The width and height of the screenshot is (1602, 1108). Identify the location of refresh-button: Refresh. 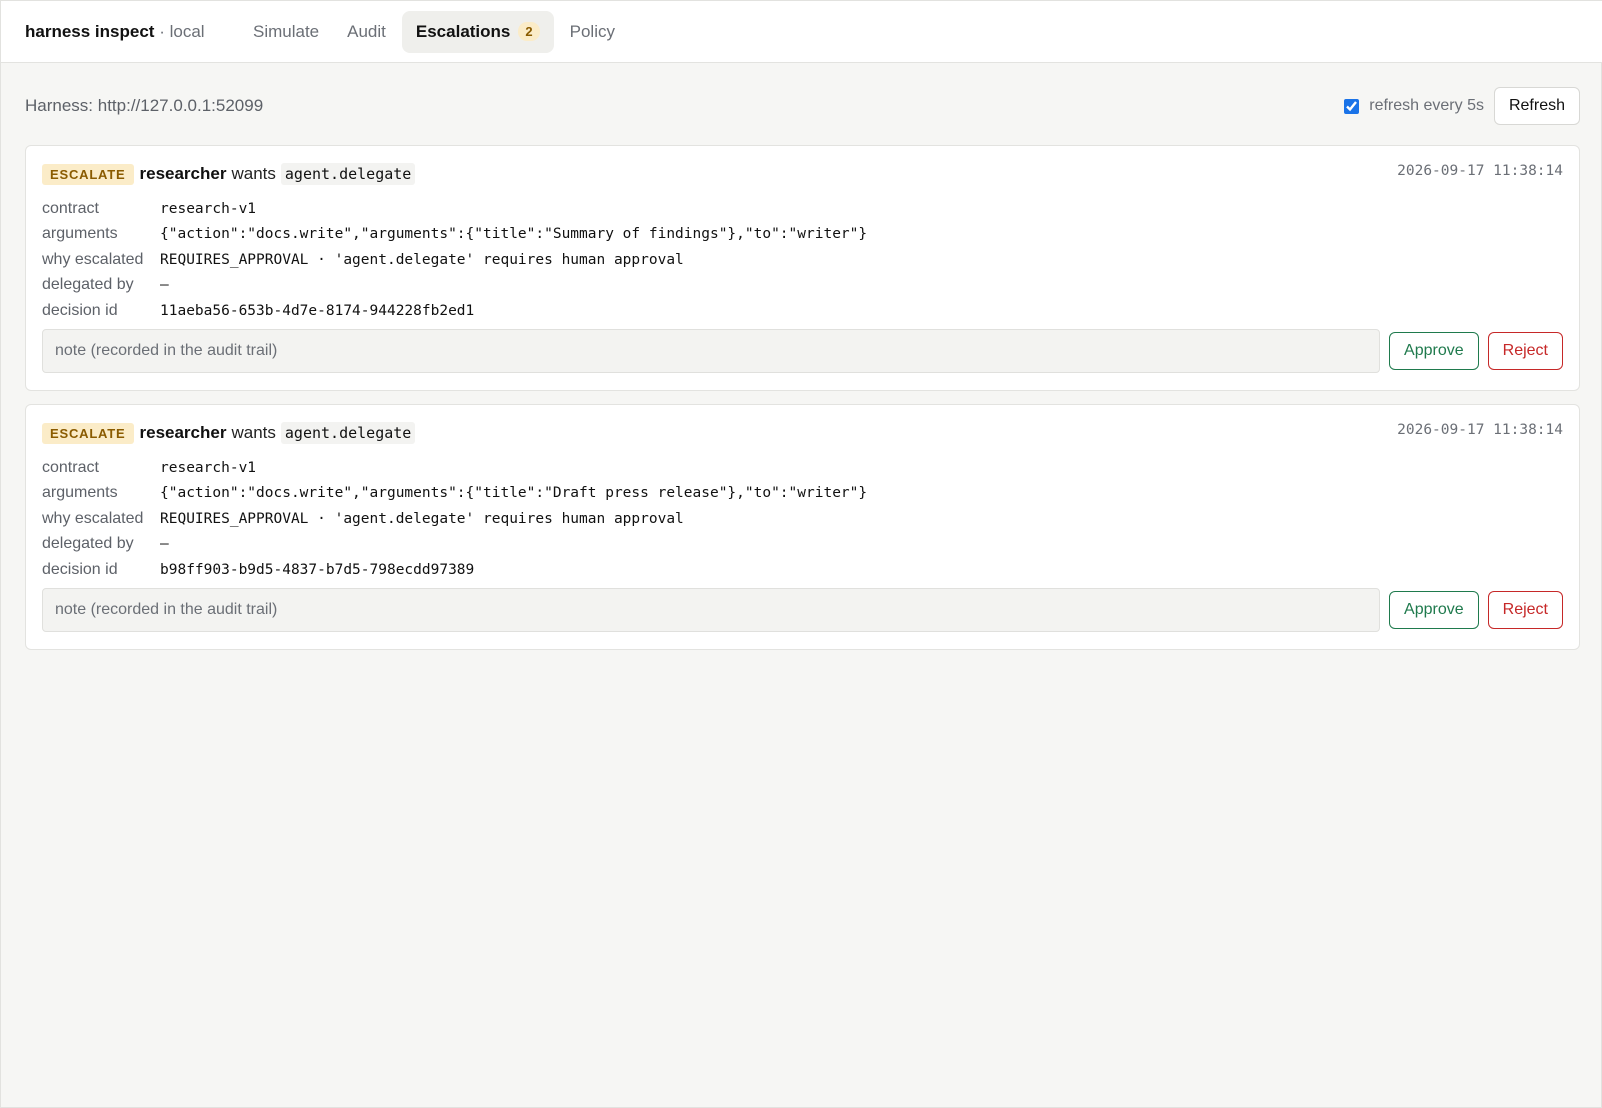
(1536, 106).